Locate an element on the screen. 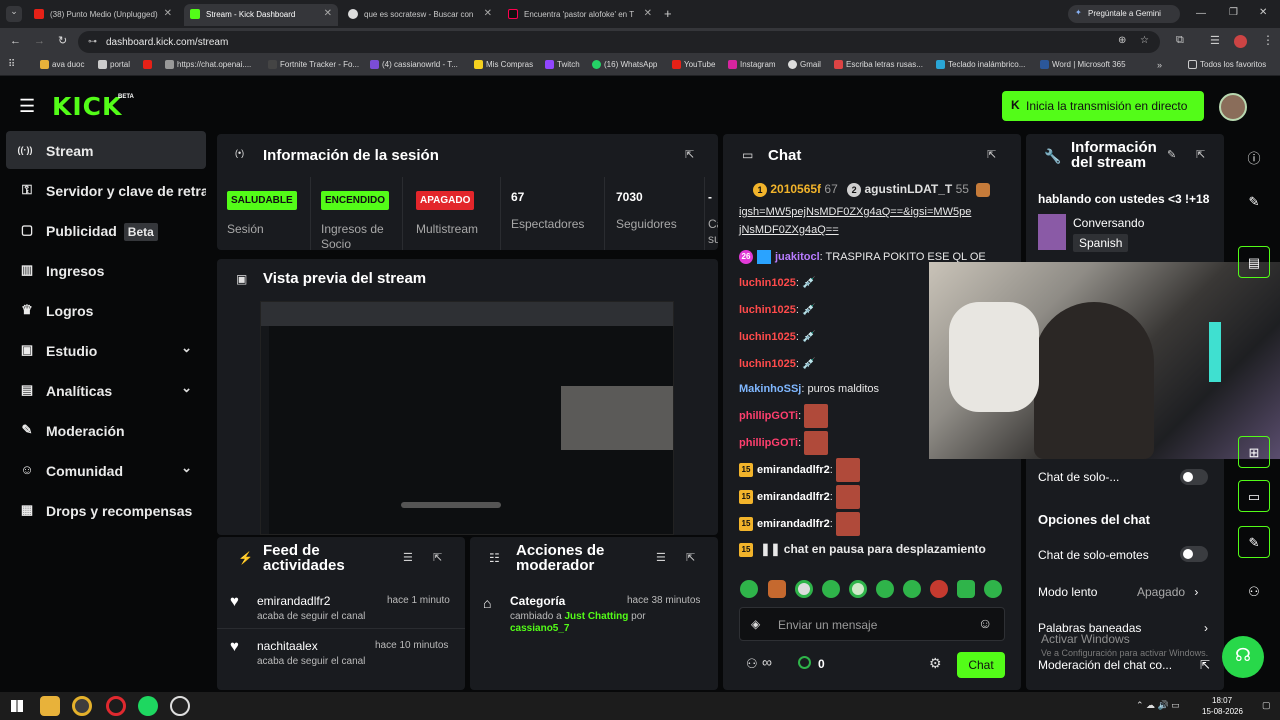  chat-username: juakitocl is located at coordinates (797, 257).